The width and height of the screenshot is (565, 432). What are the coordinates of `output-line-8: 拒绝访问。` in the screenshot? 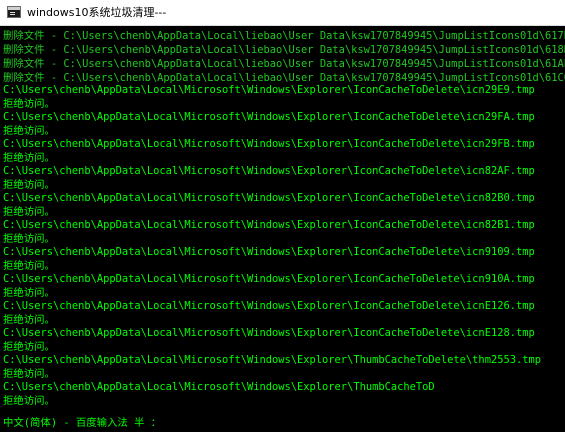 It's located at (29, 131).